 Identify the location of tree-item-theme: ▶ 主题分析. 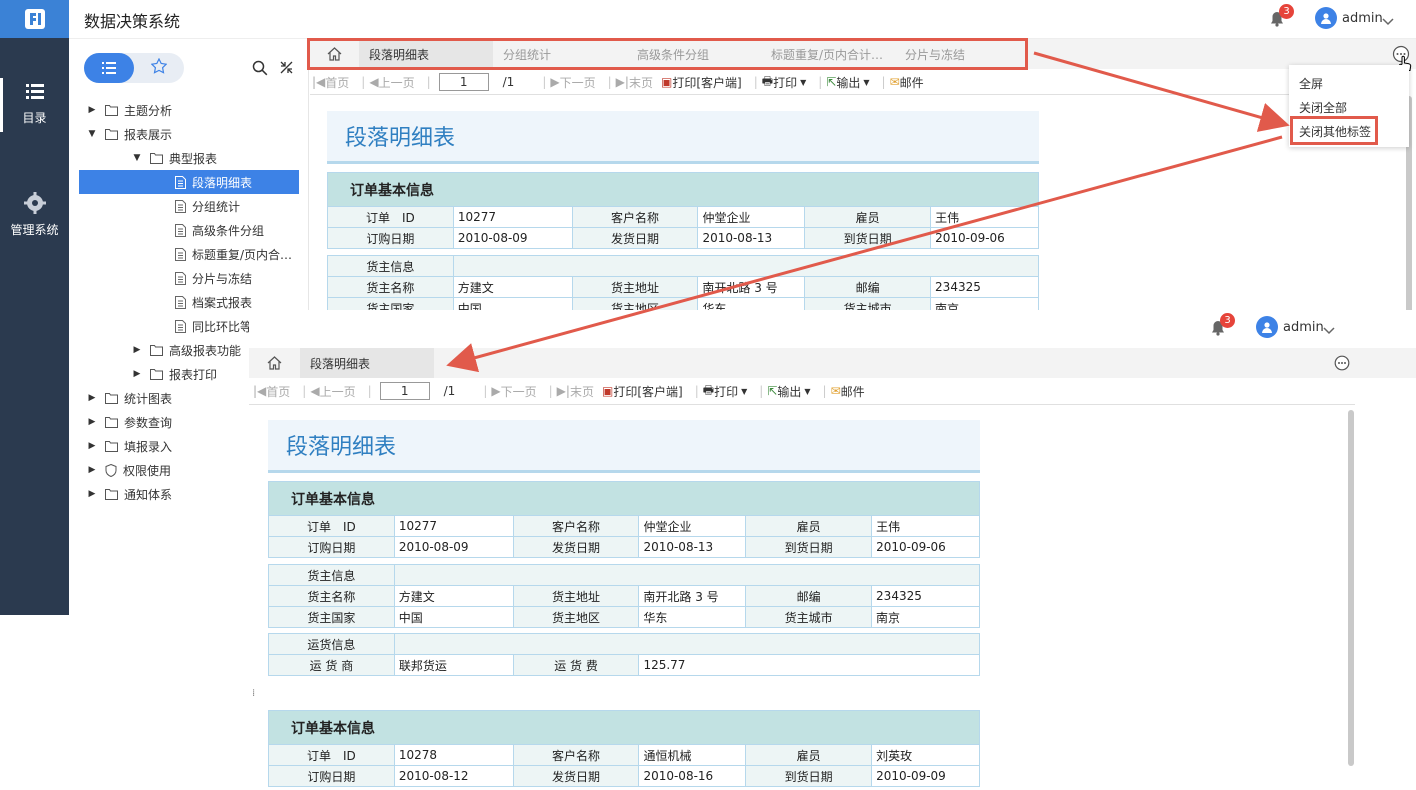
(194, 110).